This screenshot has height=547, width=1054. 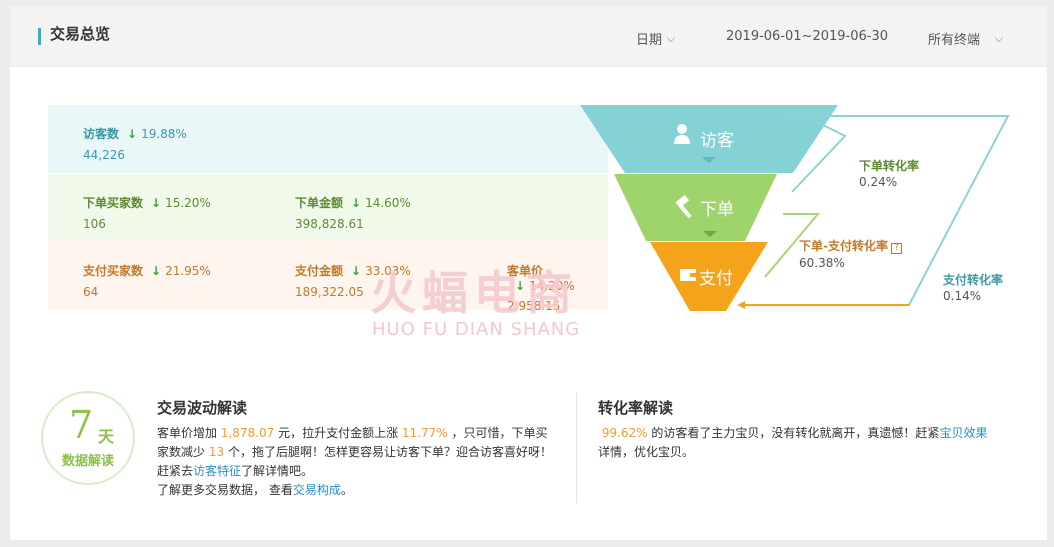 I want to click on conv-order-pay-value: 60.38%, so click(x=822, y=263).